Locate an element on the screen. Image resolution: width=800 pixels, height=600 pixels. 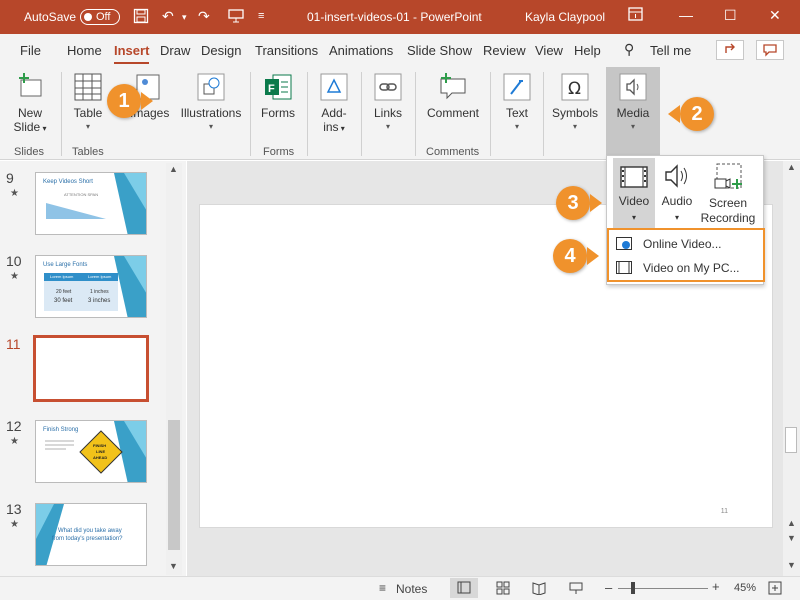
presentation-icon is located at coordinates (236, 17).